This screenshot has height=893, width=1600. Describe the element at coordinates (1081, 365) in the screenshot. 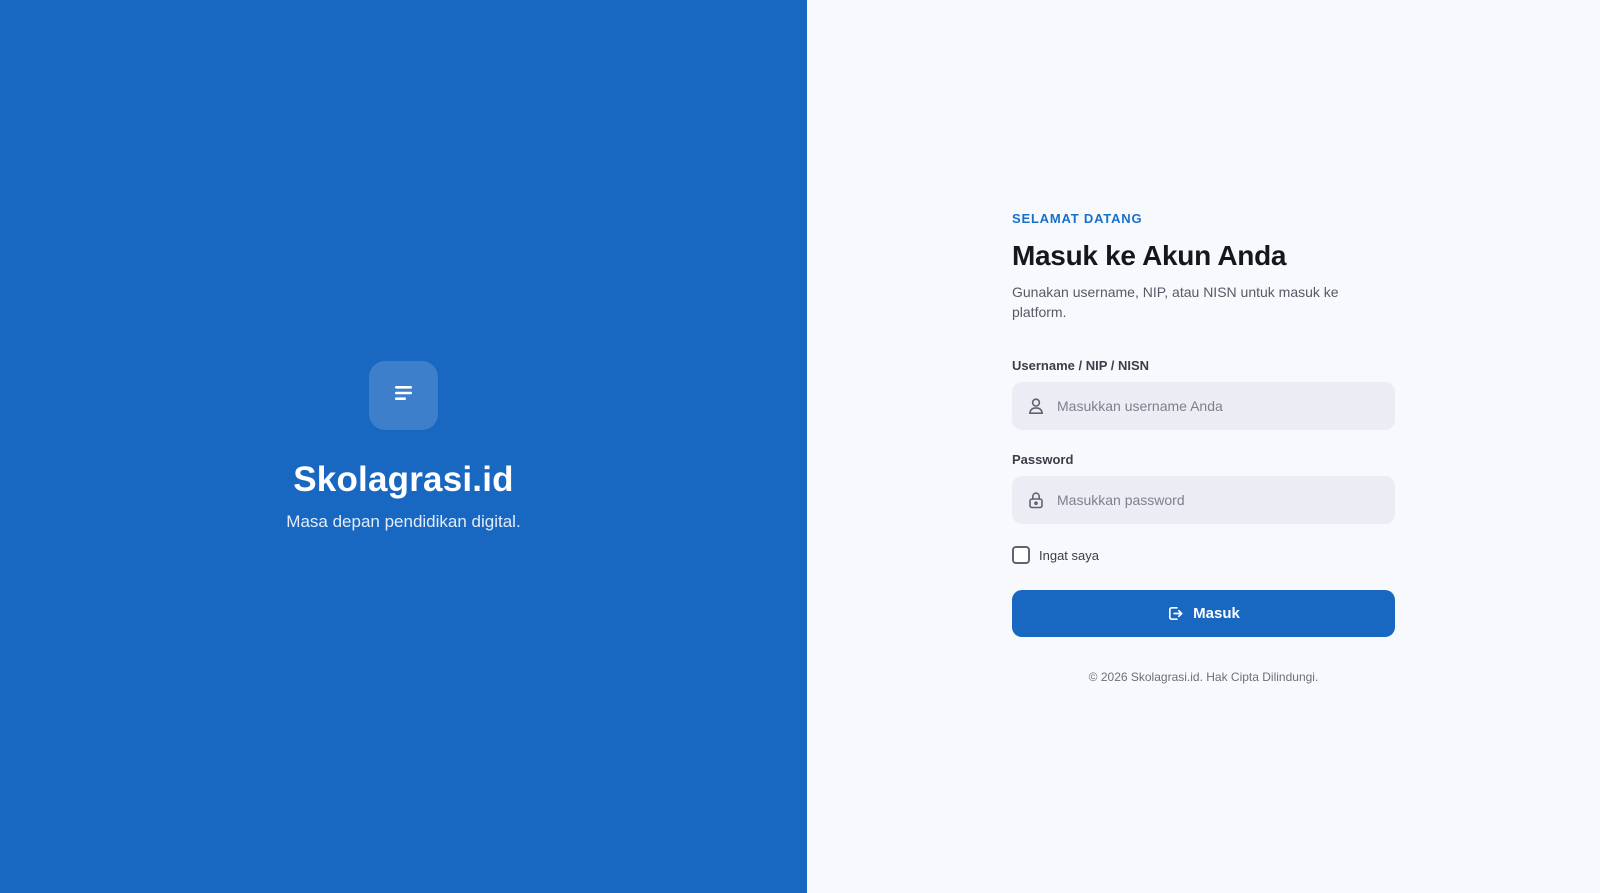

I see `username-label: Username / NIP / NISN` at that location.